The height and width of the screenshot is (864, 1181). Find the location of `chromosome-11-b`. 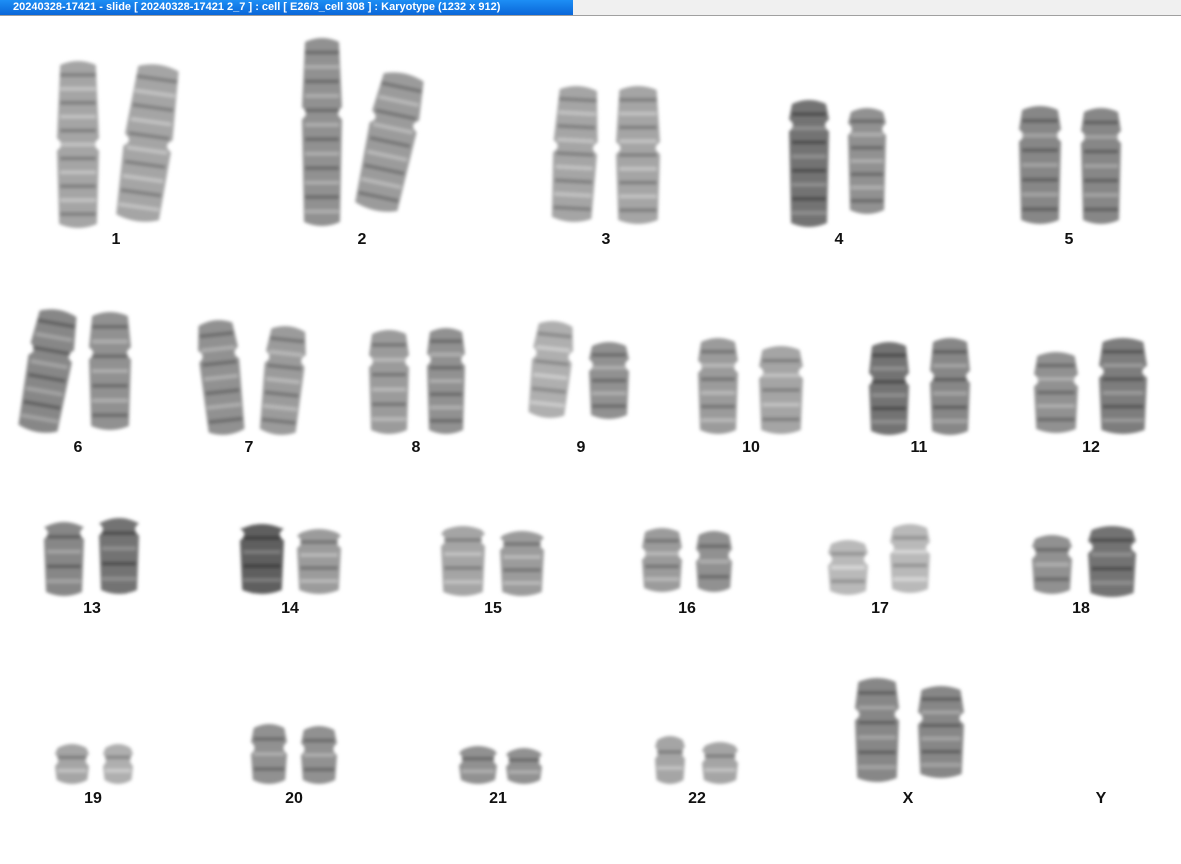

chromosome-11-b is located at coordinates (950, 386).